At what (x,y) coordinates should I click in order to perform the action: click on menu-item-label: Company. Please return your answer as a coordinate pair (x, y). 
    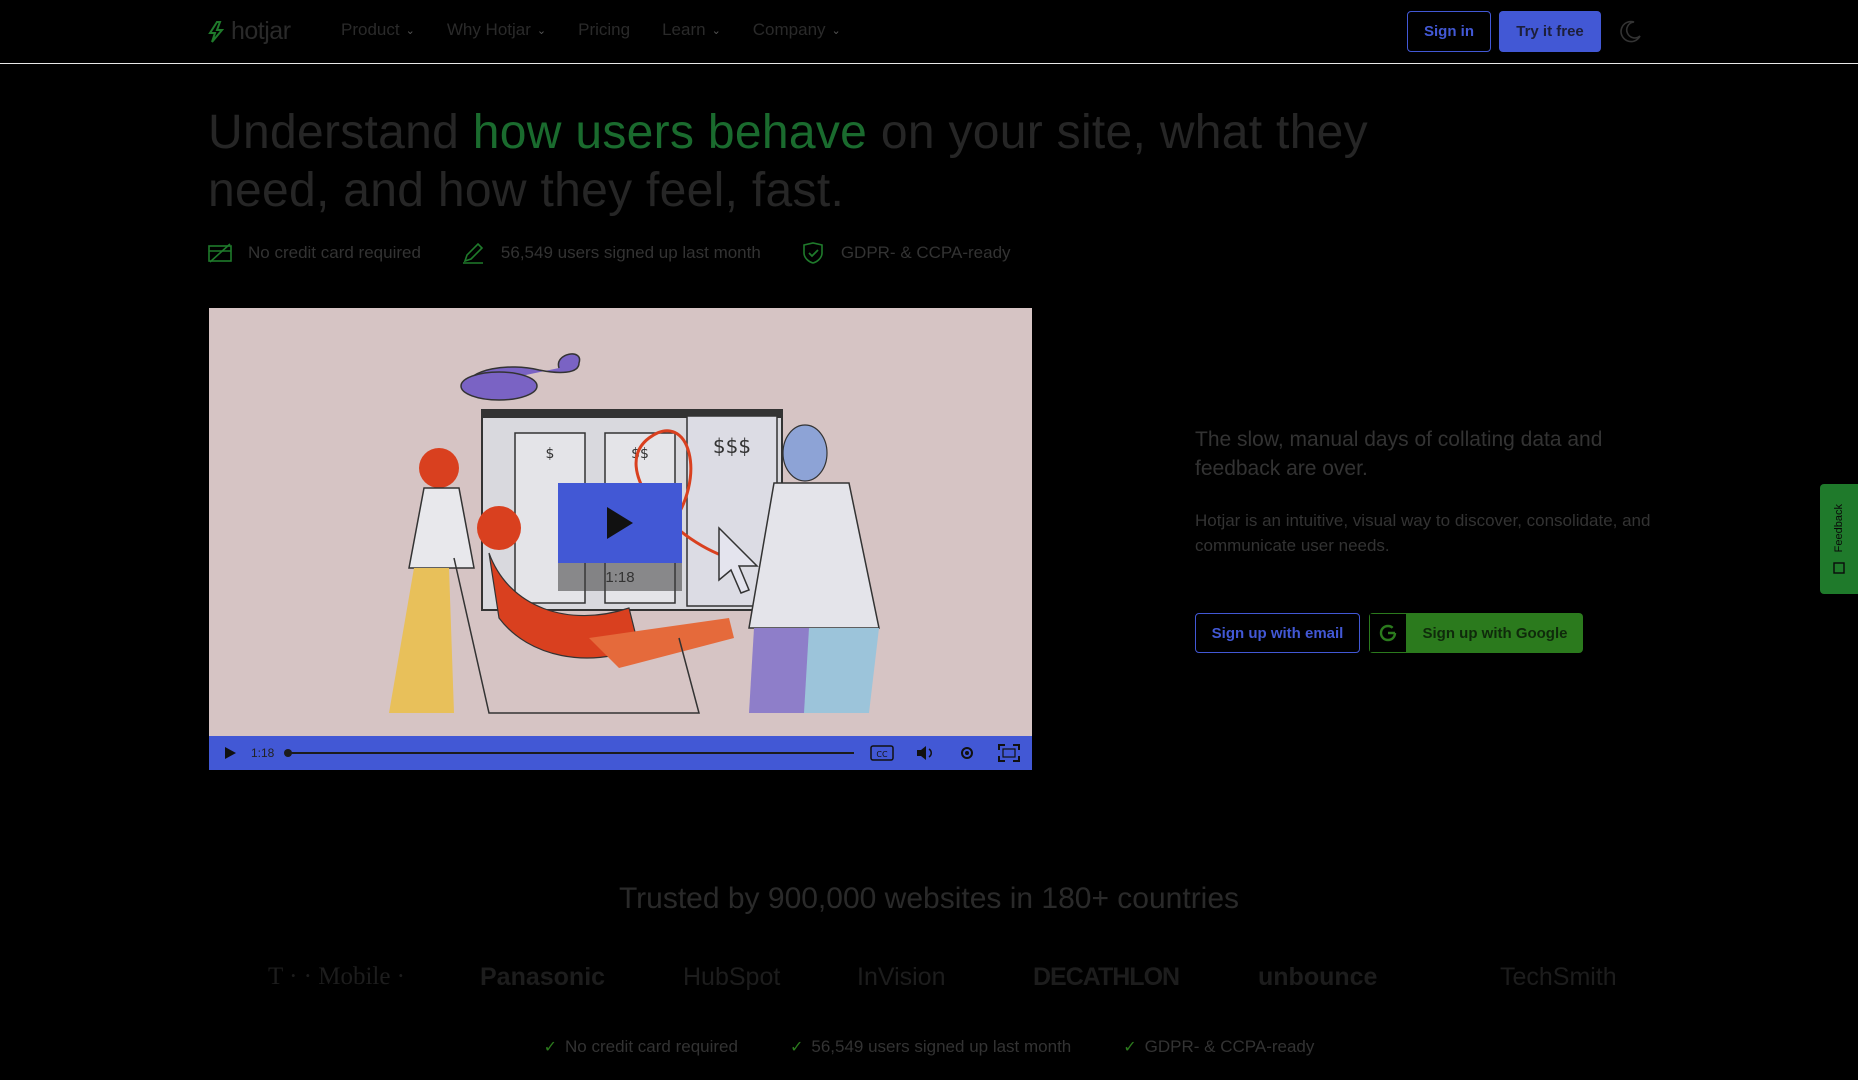
    Looking at the image, I should click on (789, 29).